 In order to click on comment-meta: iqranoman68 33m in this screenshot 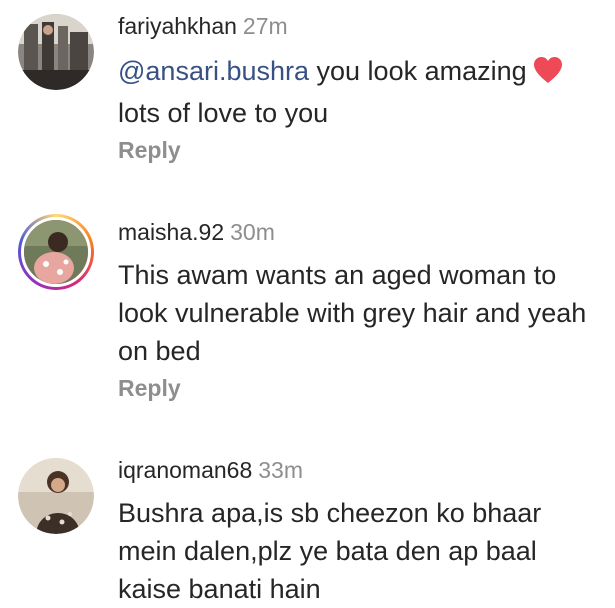, I will do `click(210, 470)`.